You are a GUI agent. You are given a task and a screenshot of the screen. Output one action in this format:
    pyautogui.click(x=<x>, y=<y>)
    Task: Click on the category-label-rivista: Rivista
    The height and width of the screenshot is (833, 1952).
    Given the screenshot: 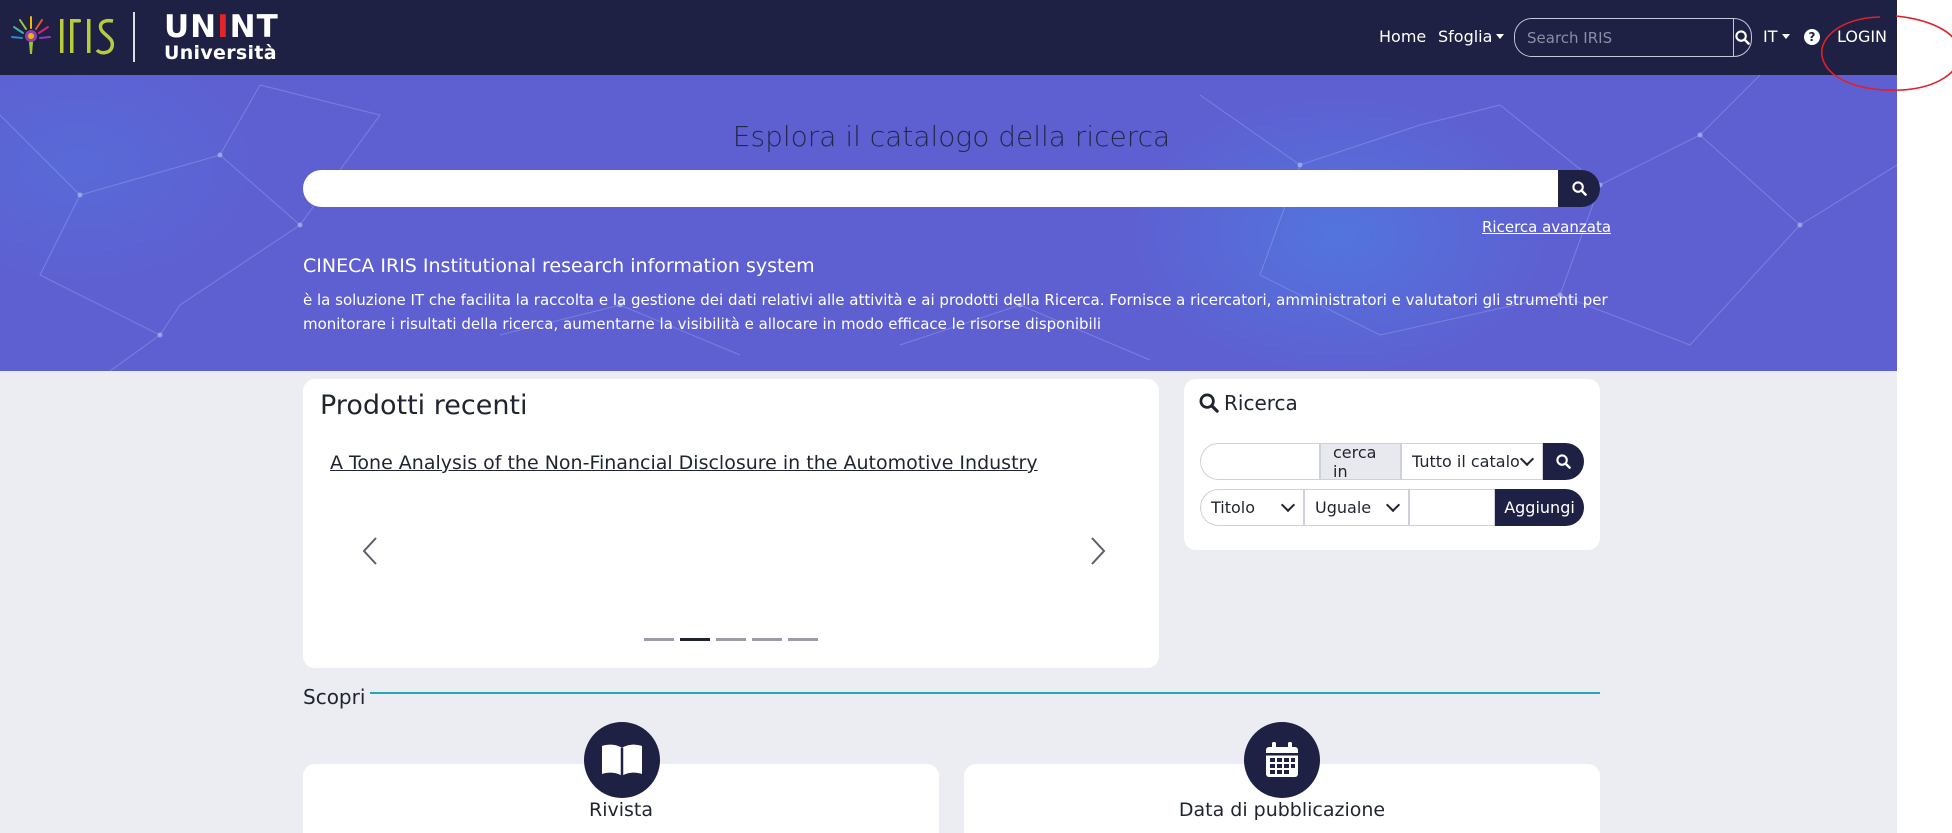 What is the action you would take?
    pyautogui.click(x=621, y=810)
    